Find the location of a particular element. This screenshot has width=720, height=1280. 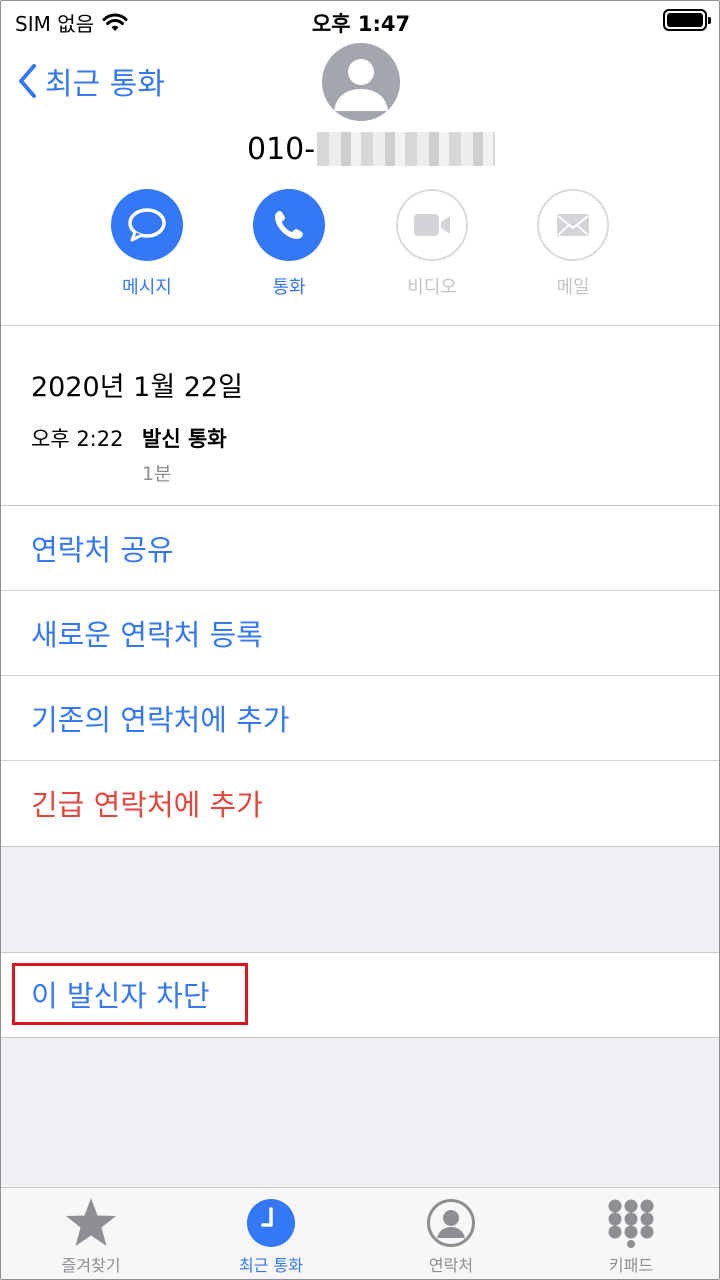

contact-avatar is located at coordinates (361, 82).